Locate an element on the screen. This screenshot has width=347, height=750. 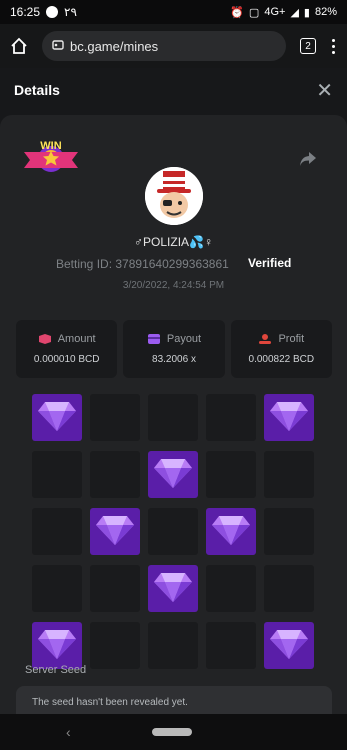
url-bar: bc.game/mines is located at coordinates (164, 46).